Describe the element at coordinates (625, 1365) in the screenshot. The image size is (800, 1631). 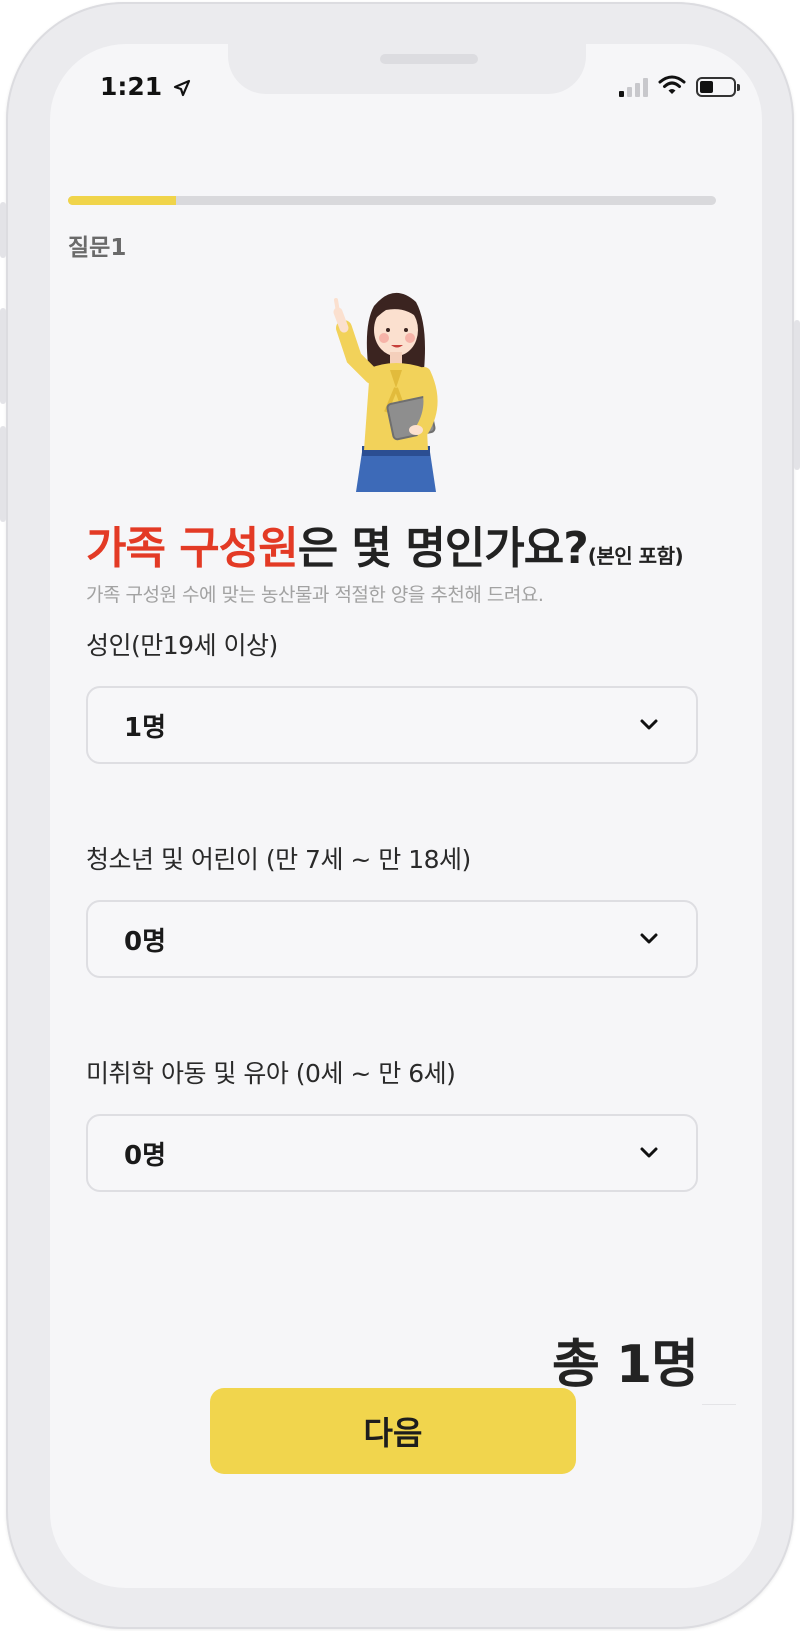
I see `total-count: 총 1명` at that location.